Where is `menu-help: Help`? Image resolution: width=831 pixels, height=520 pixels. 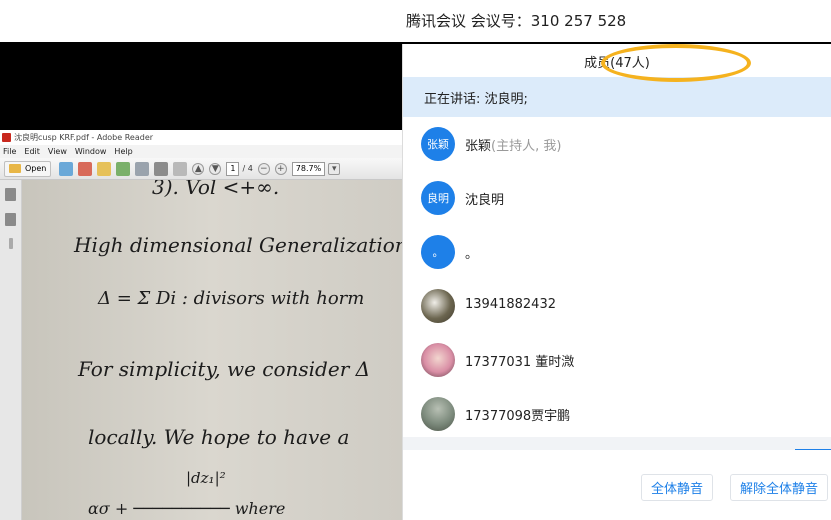
menu-help: Help is located at coordinates (123, 151).